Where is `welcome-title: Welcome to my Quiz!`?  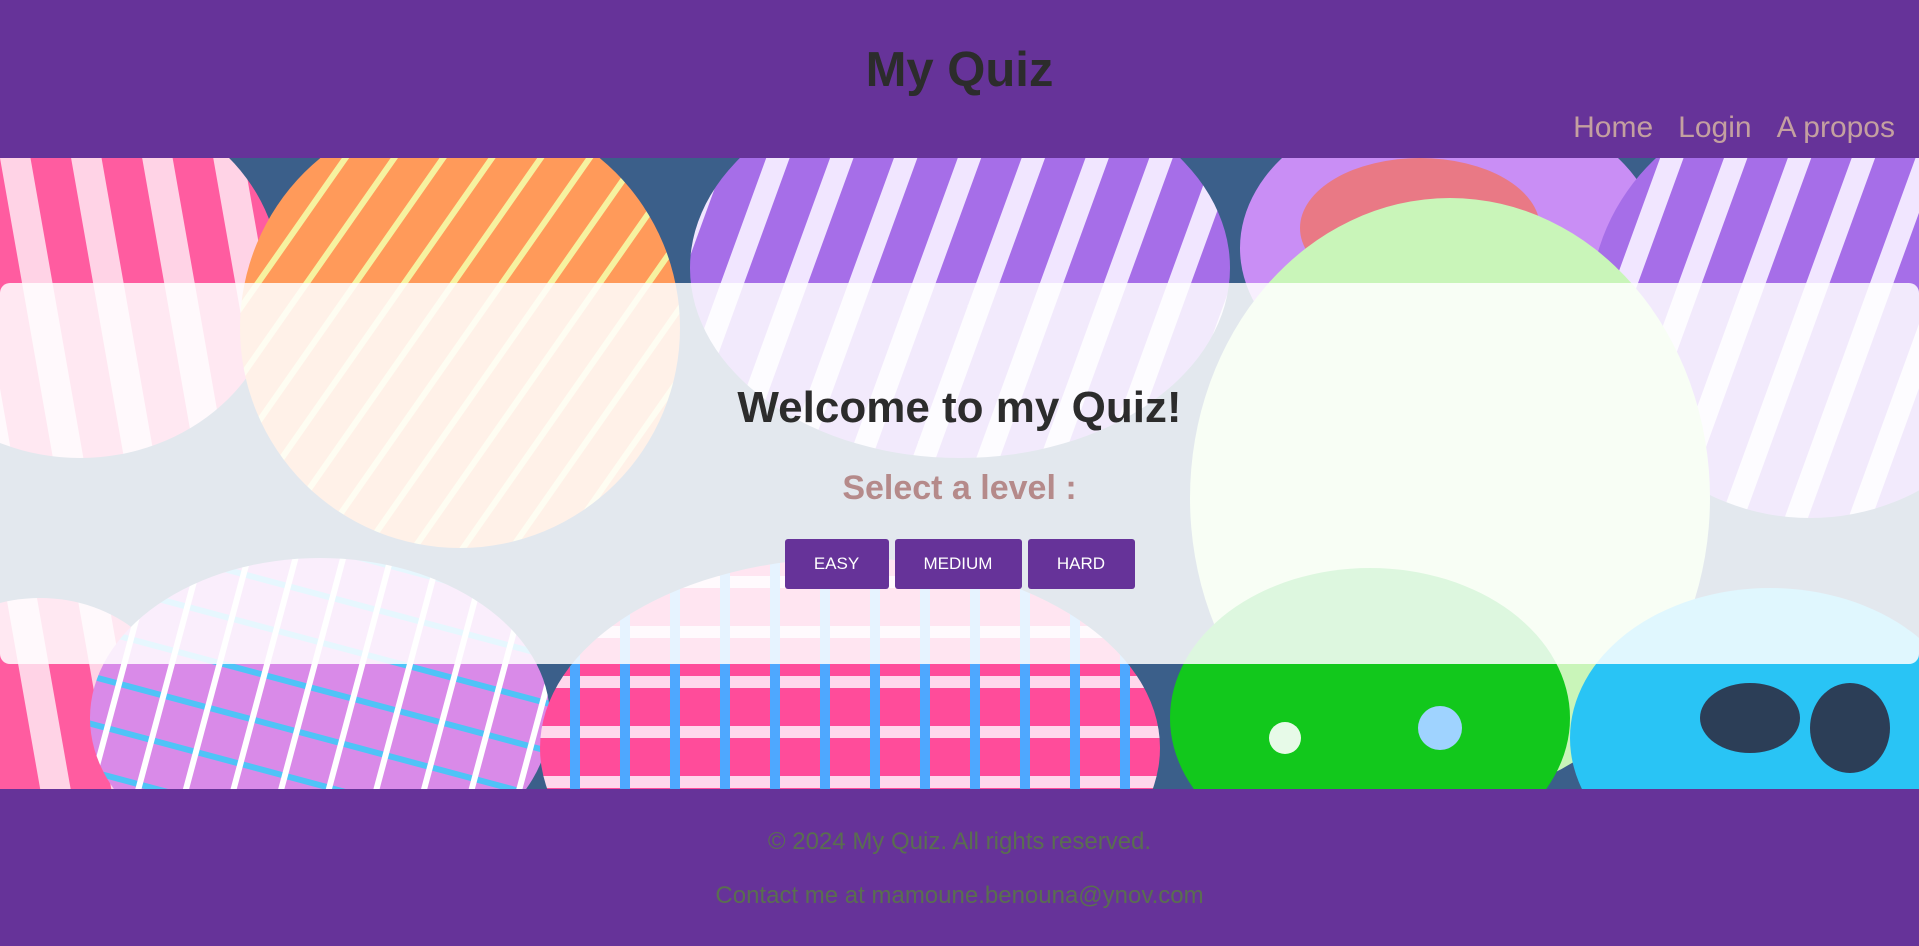 welcome-title: Welcome to my Quiz! is located at coordinates (959, 407).